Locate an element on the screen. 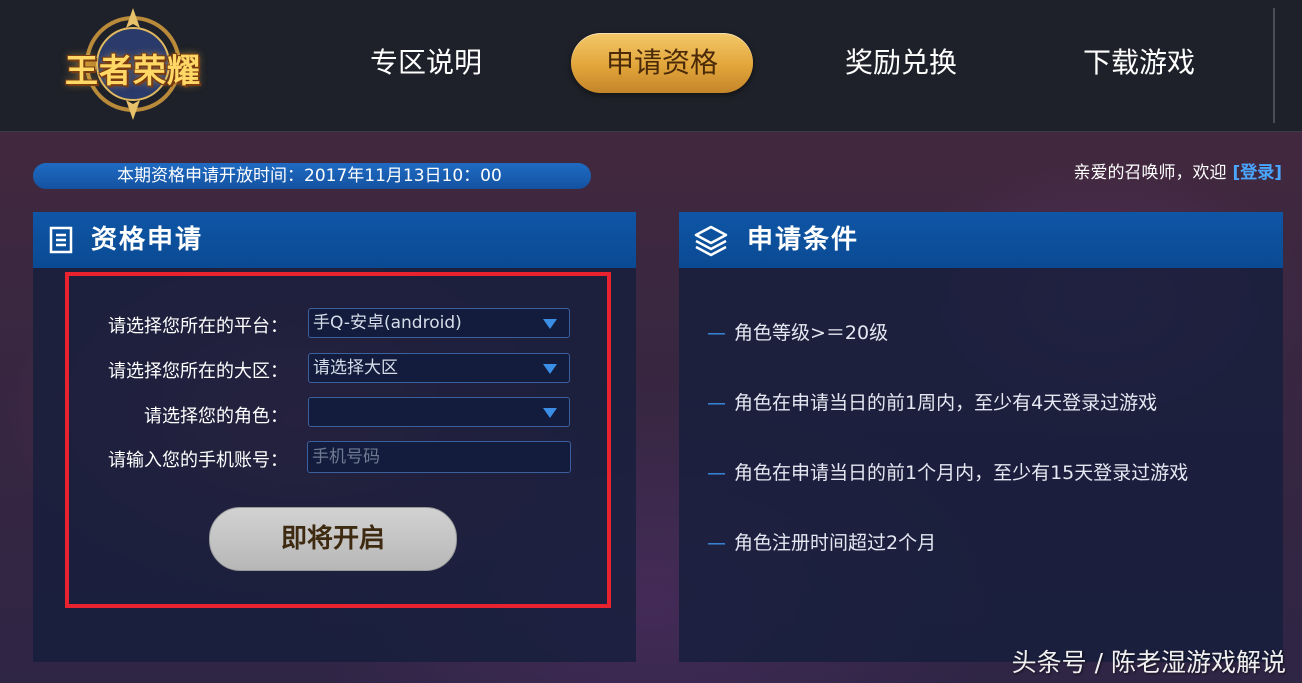 This screenshot has width=1302, height=683. region-select: 请选择大区 is located at coordinates (439, 368).